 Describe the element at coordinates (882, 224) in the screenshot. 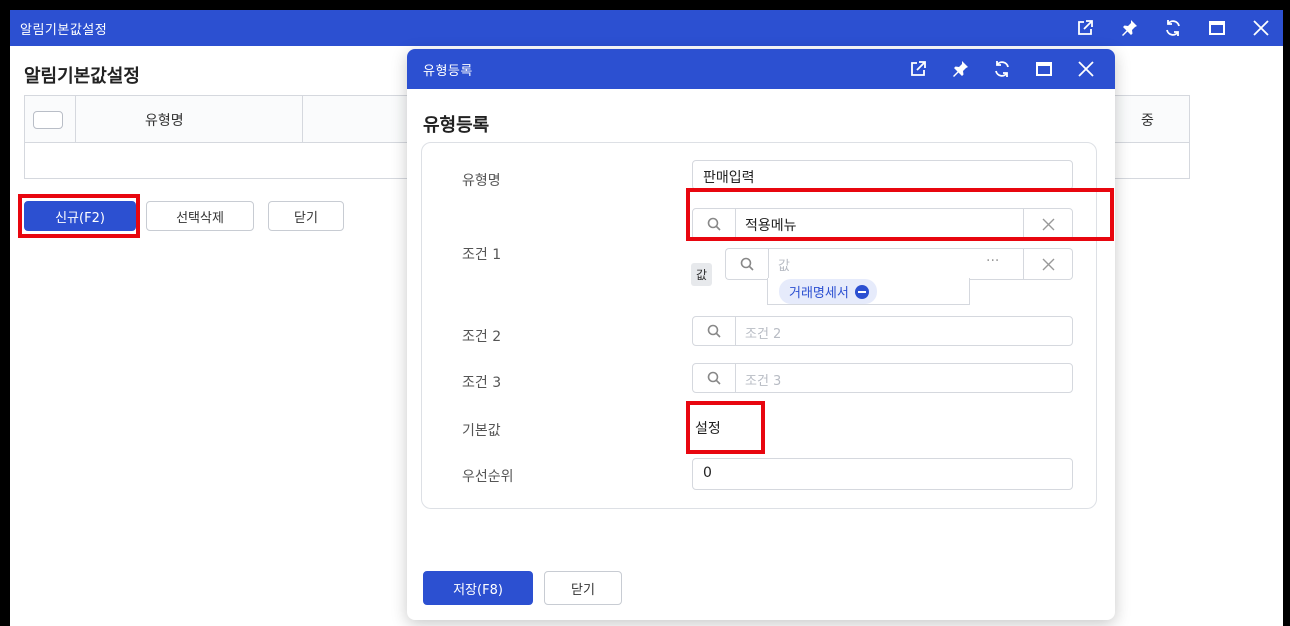

I see `apply-menu-search: 적용메뉴` at that location.